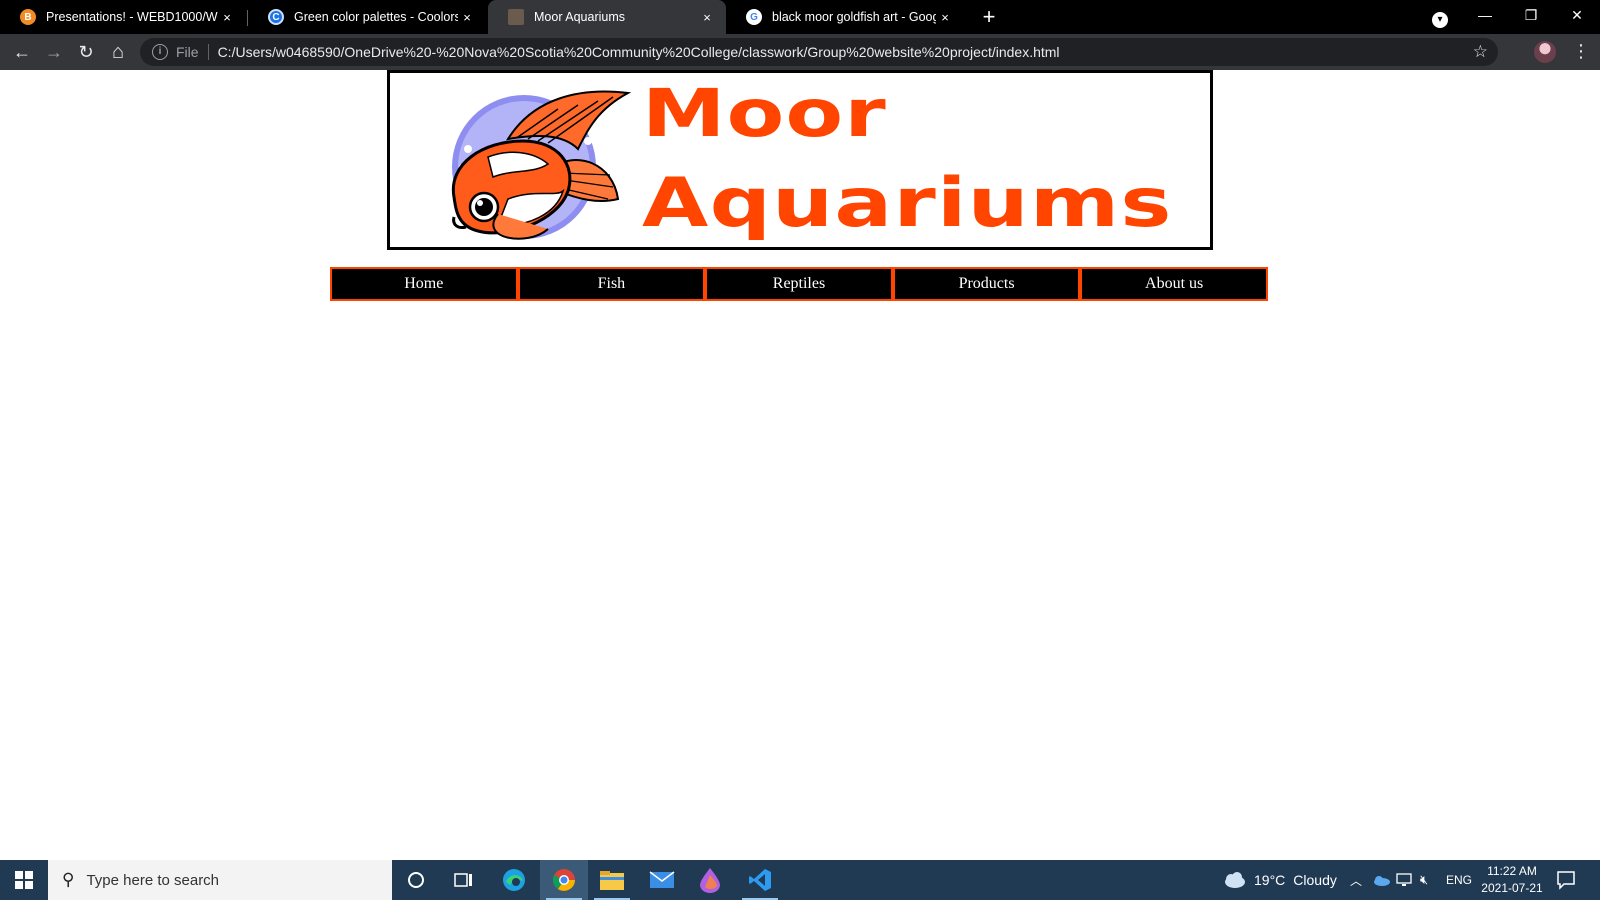 This screenshot has height=900, width=1600. Describe the element at coordinates (187, 52) in the screenshot. I see `scheme-label: File` at that location.